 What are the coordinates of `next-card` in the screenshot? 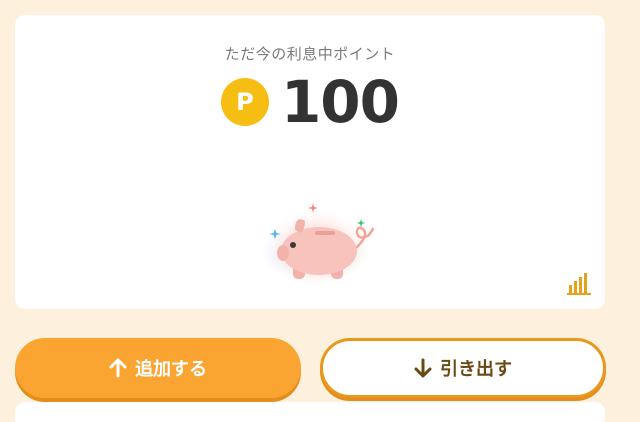 It's located at (310, 412).